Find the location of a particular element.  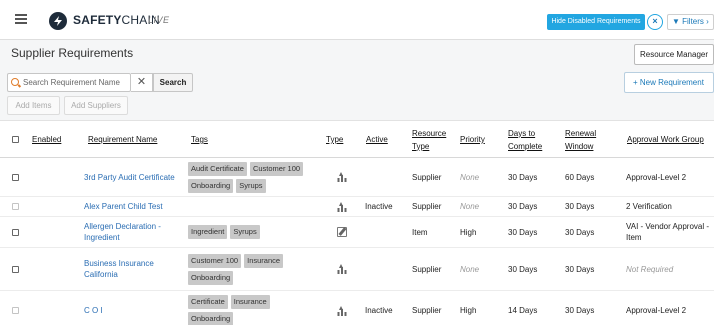

brand-name: SAFETYCHAIN is located at coordinates (116, 20).